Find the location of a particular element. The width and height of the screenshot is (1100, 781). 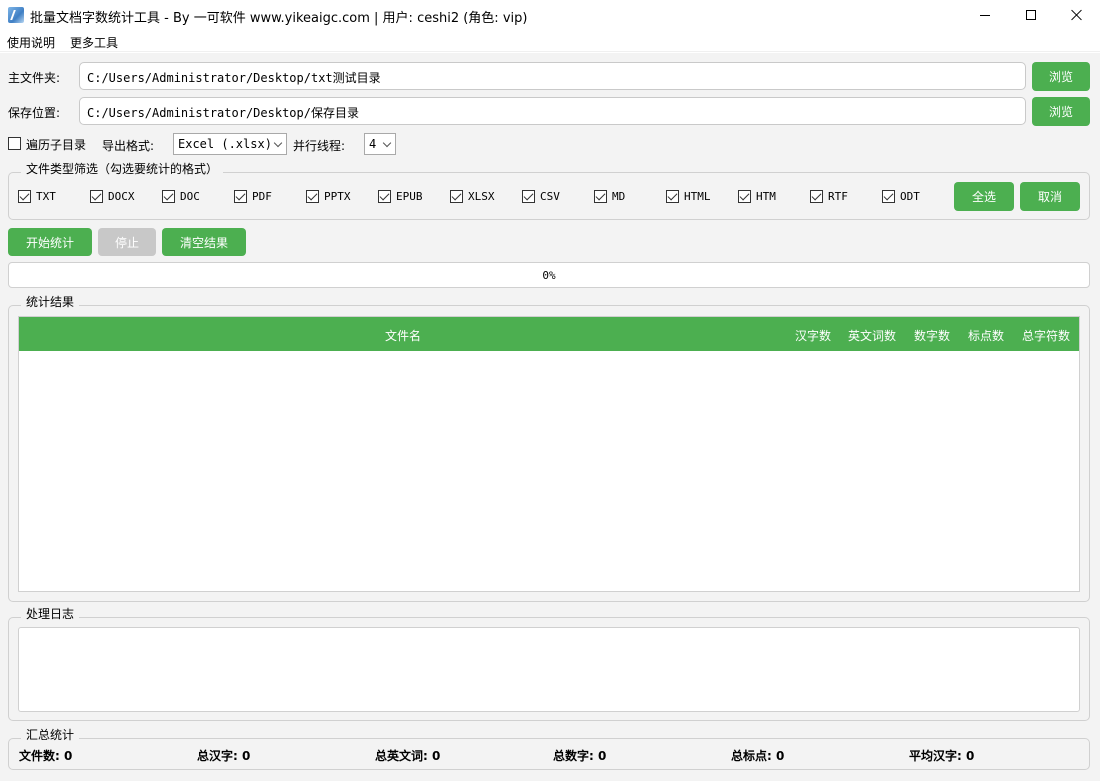

threads-label: 并行线程: is located at coordinates (319, 146).